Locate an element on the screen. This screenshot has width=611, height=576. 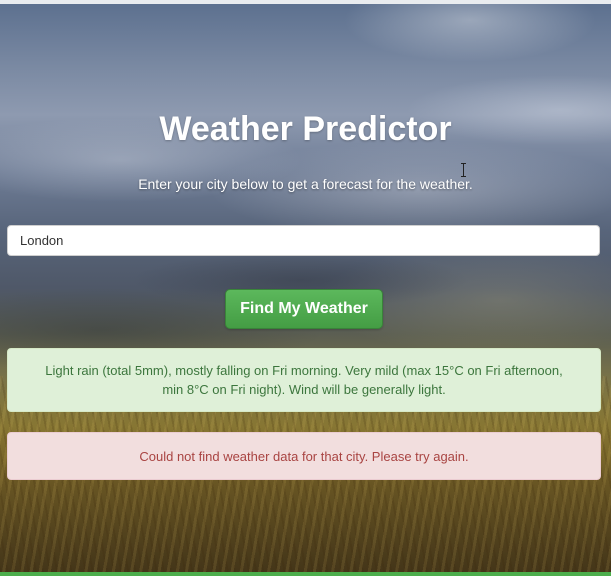
text-cursor-icon is located at coordinates (464, 170).